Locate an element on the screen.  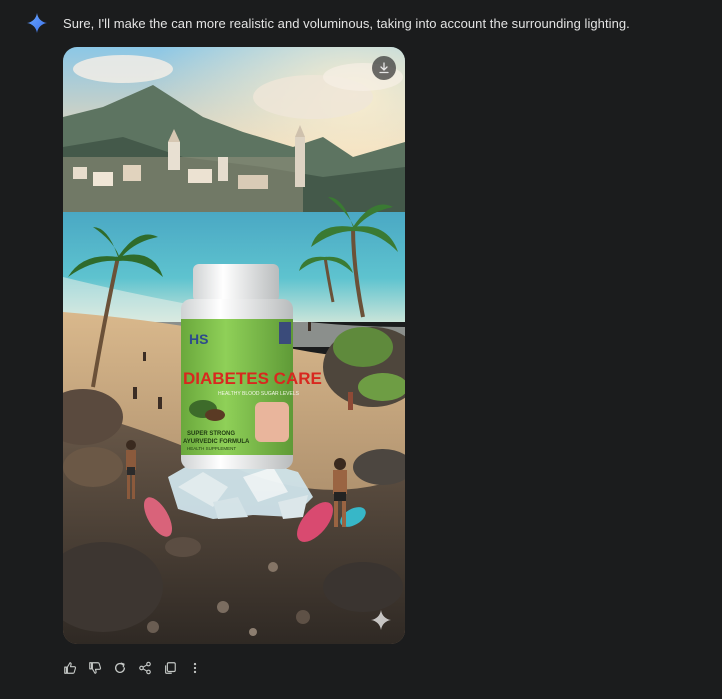
copy-button is located at coordinates (170, 668).